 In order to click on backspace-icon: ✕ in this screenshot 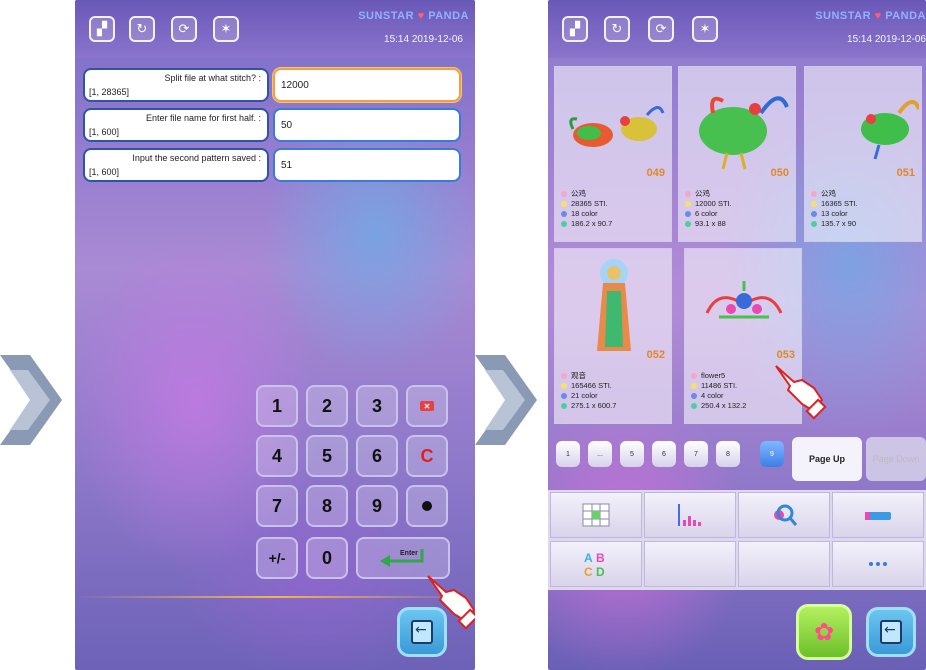, I will do `click(427, 406)`.